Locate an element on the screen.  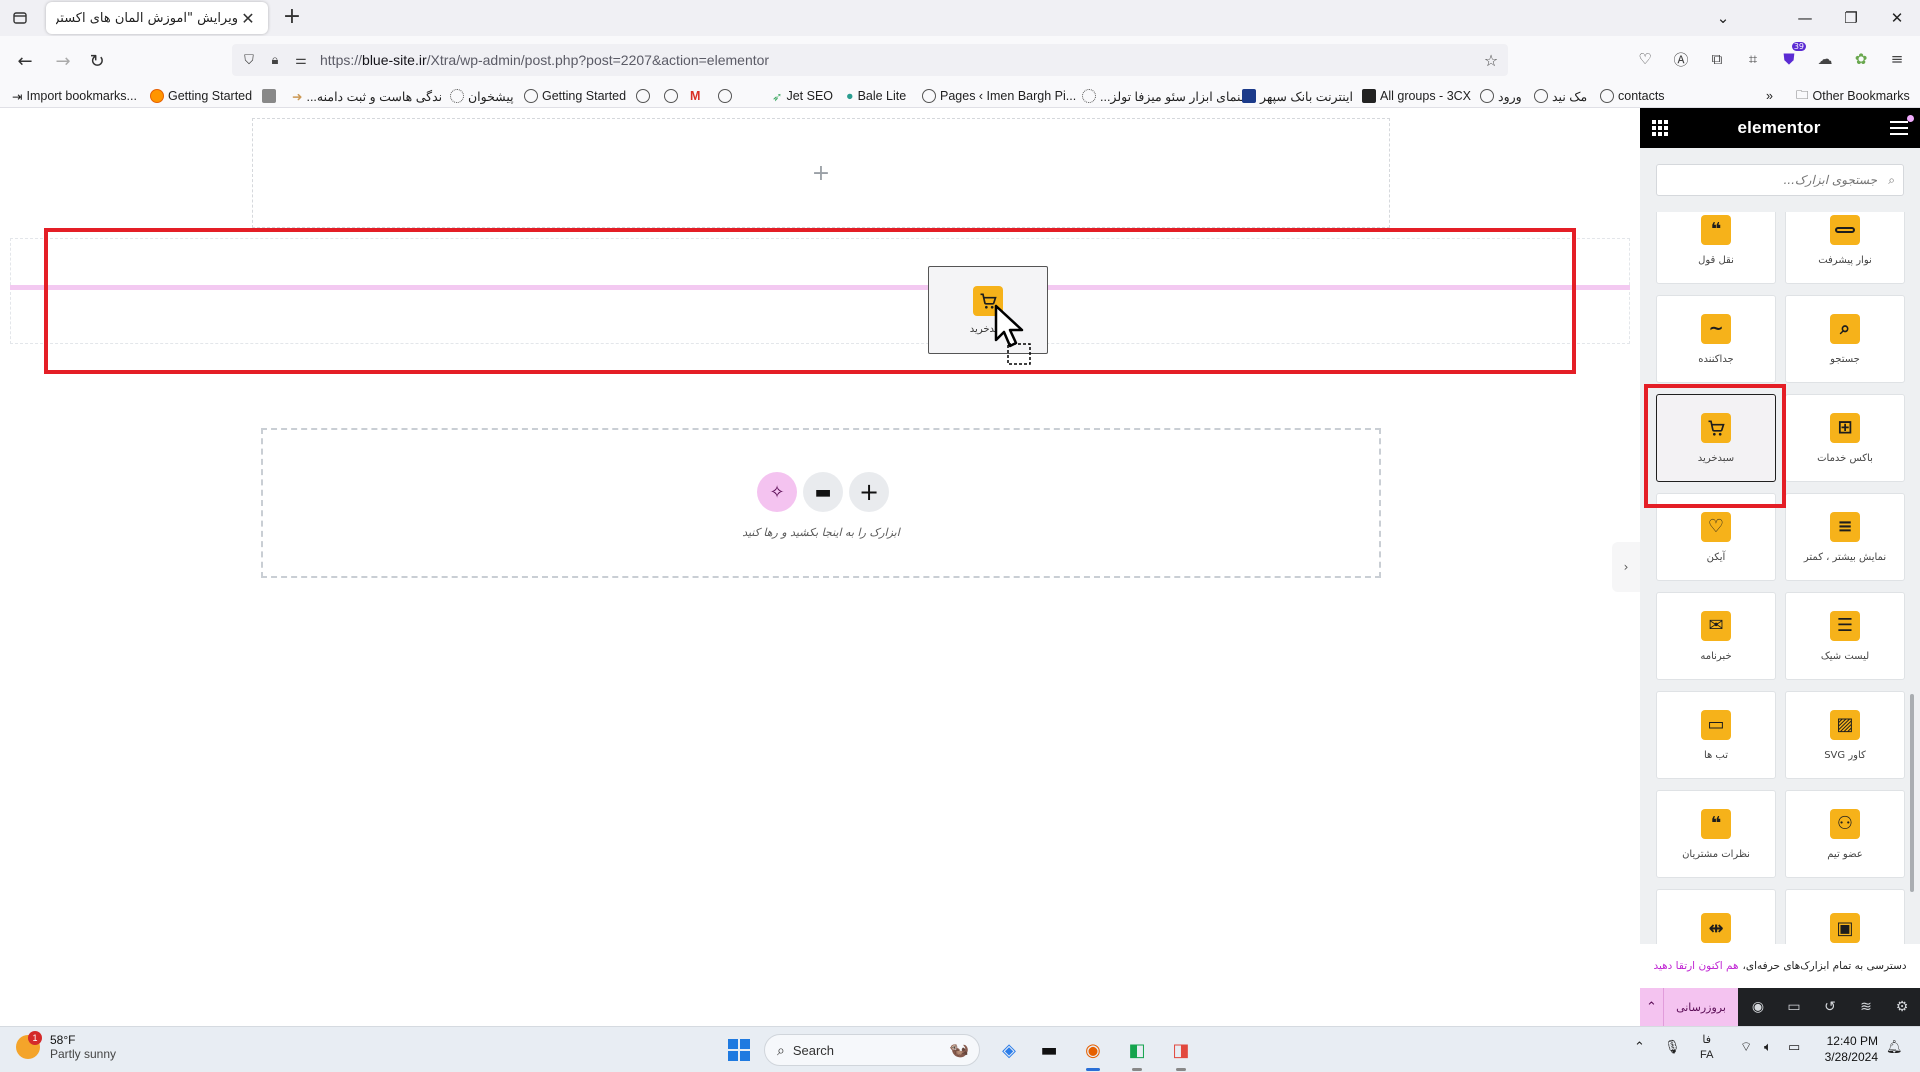
widget-newsletter: ✉ خبرنامه is located at coordinates (1716, 636).